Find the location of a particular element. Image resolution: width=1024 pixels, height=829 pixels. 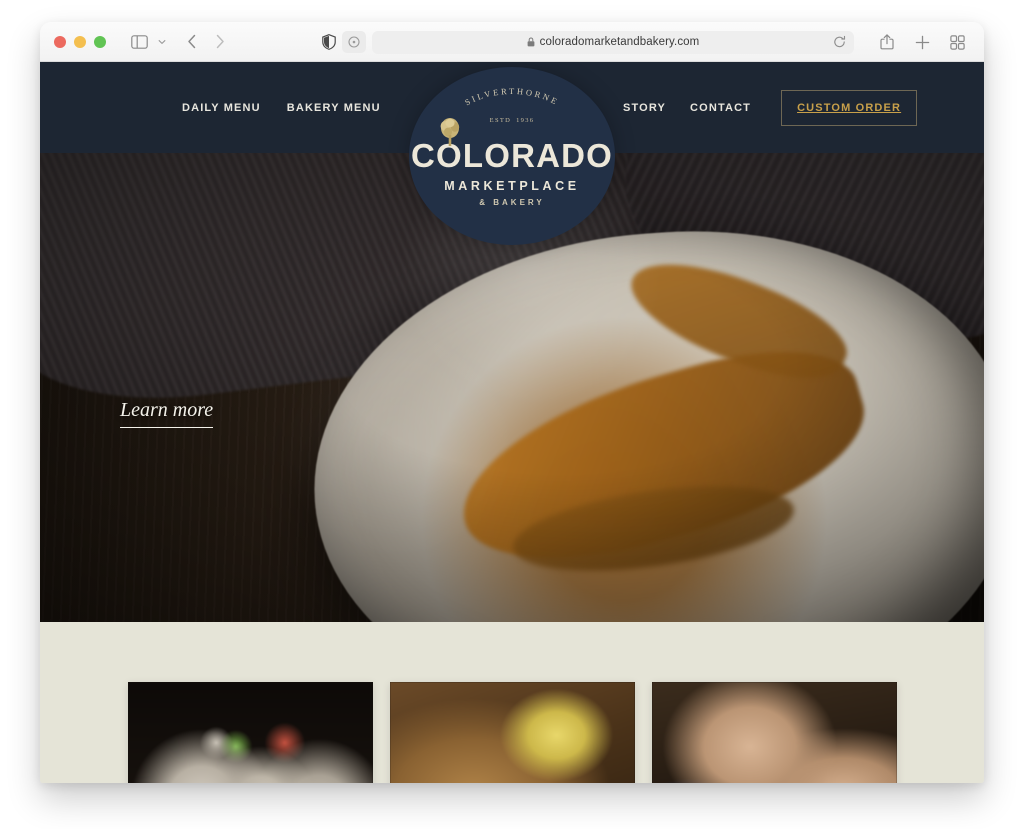

nav-link-bakery-menu: BAKERY MENU is located at coordinates (334, 108).